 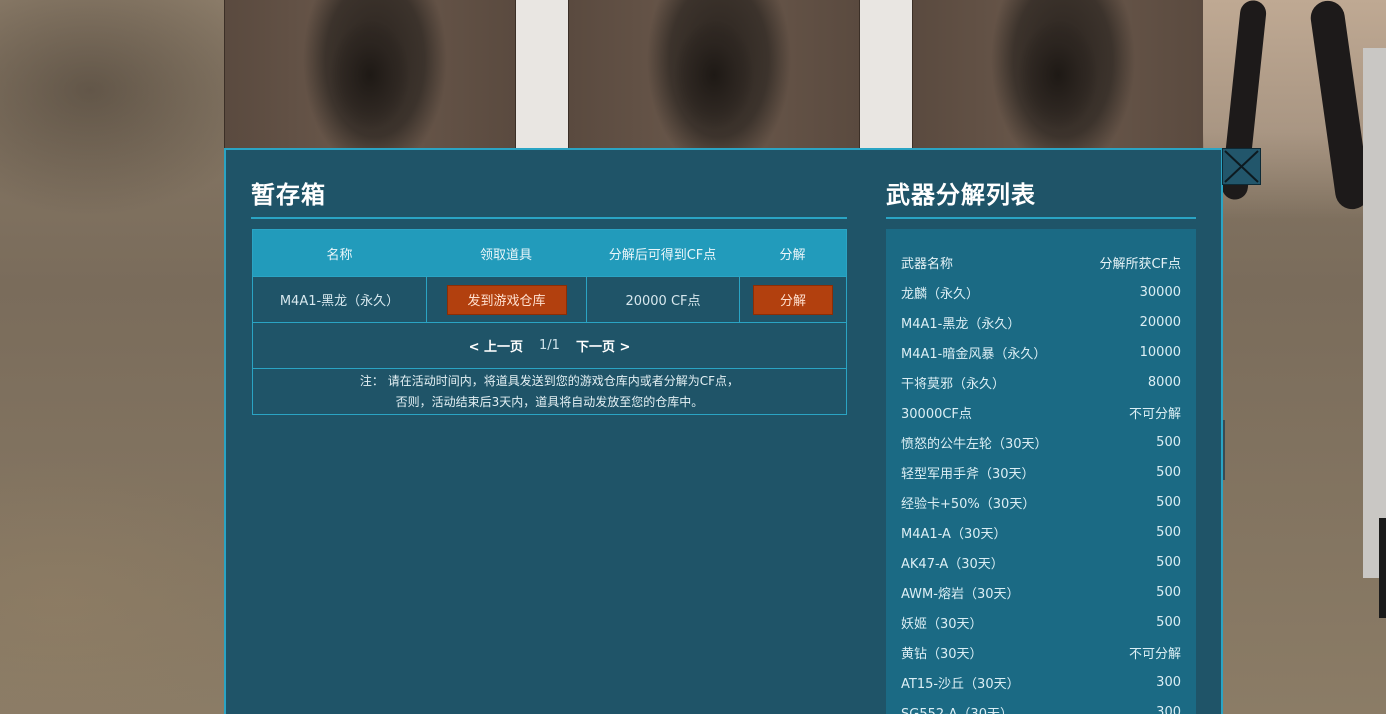 What do you see at coordinates (974, 444) in the screenshot?
I see `weapon-name: 愤怒的公牛左轮（30天）` at bounding box center [974, 444].